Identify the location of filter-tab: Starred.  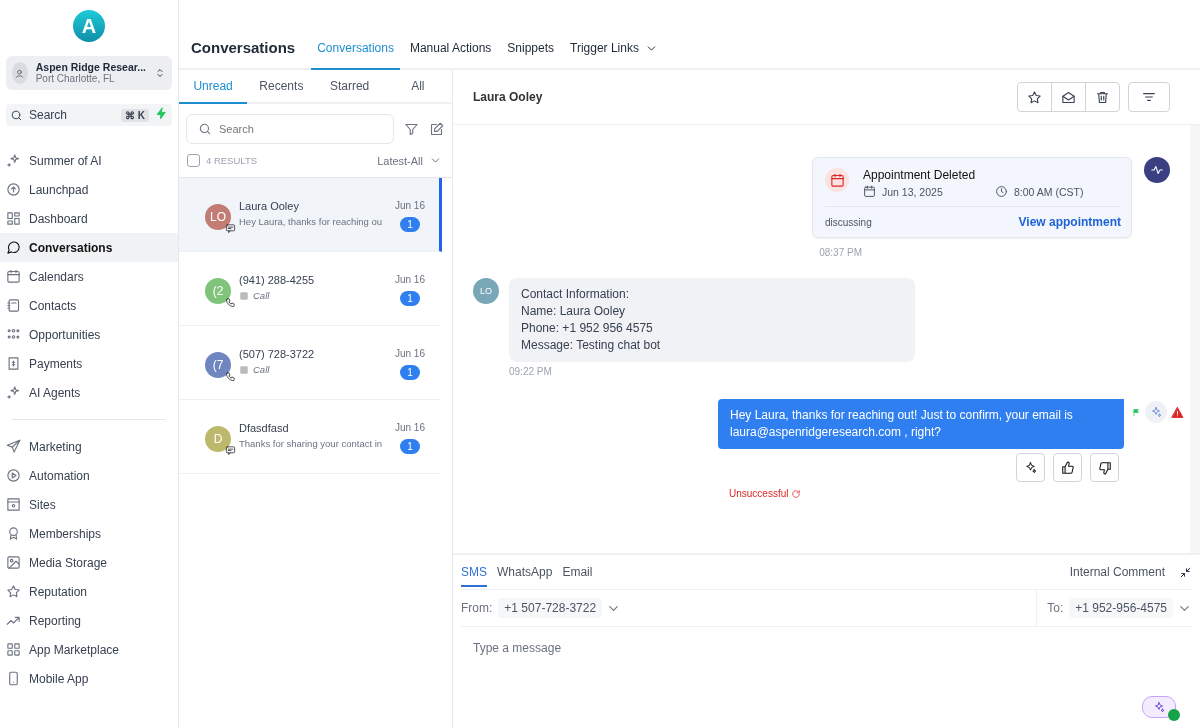
(349, 87).